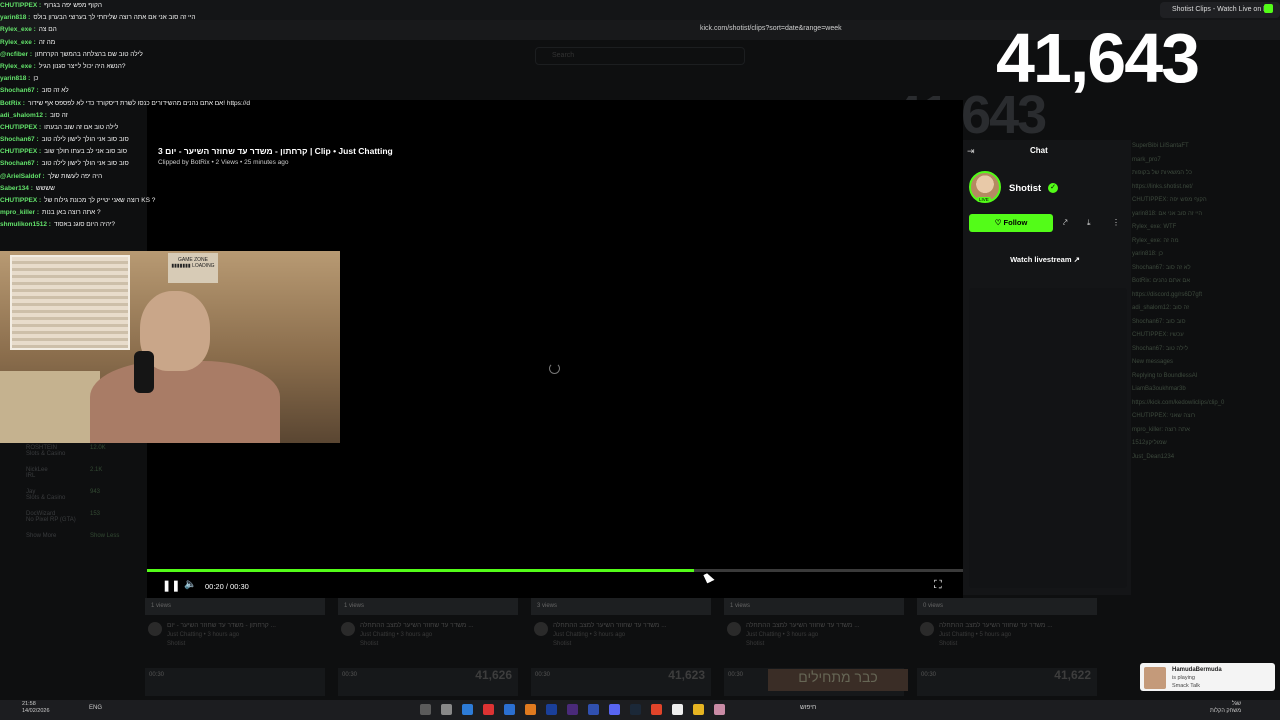 This screenshot has width=1280, height=720. Describe the element at coordinates (1089, 223) in the screenshot. I see `download-icon: ⤓` at that location.